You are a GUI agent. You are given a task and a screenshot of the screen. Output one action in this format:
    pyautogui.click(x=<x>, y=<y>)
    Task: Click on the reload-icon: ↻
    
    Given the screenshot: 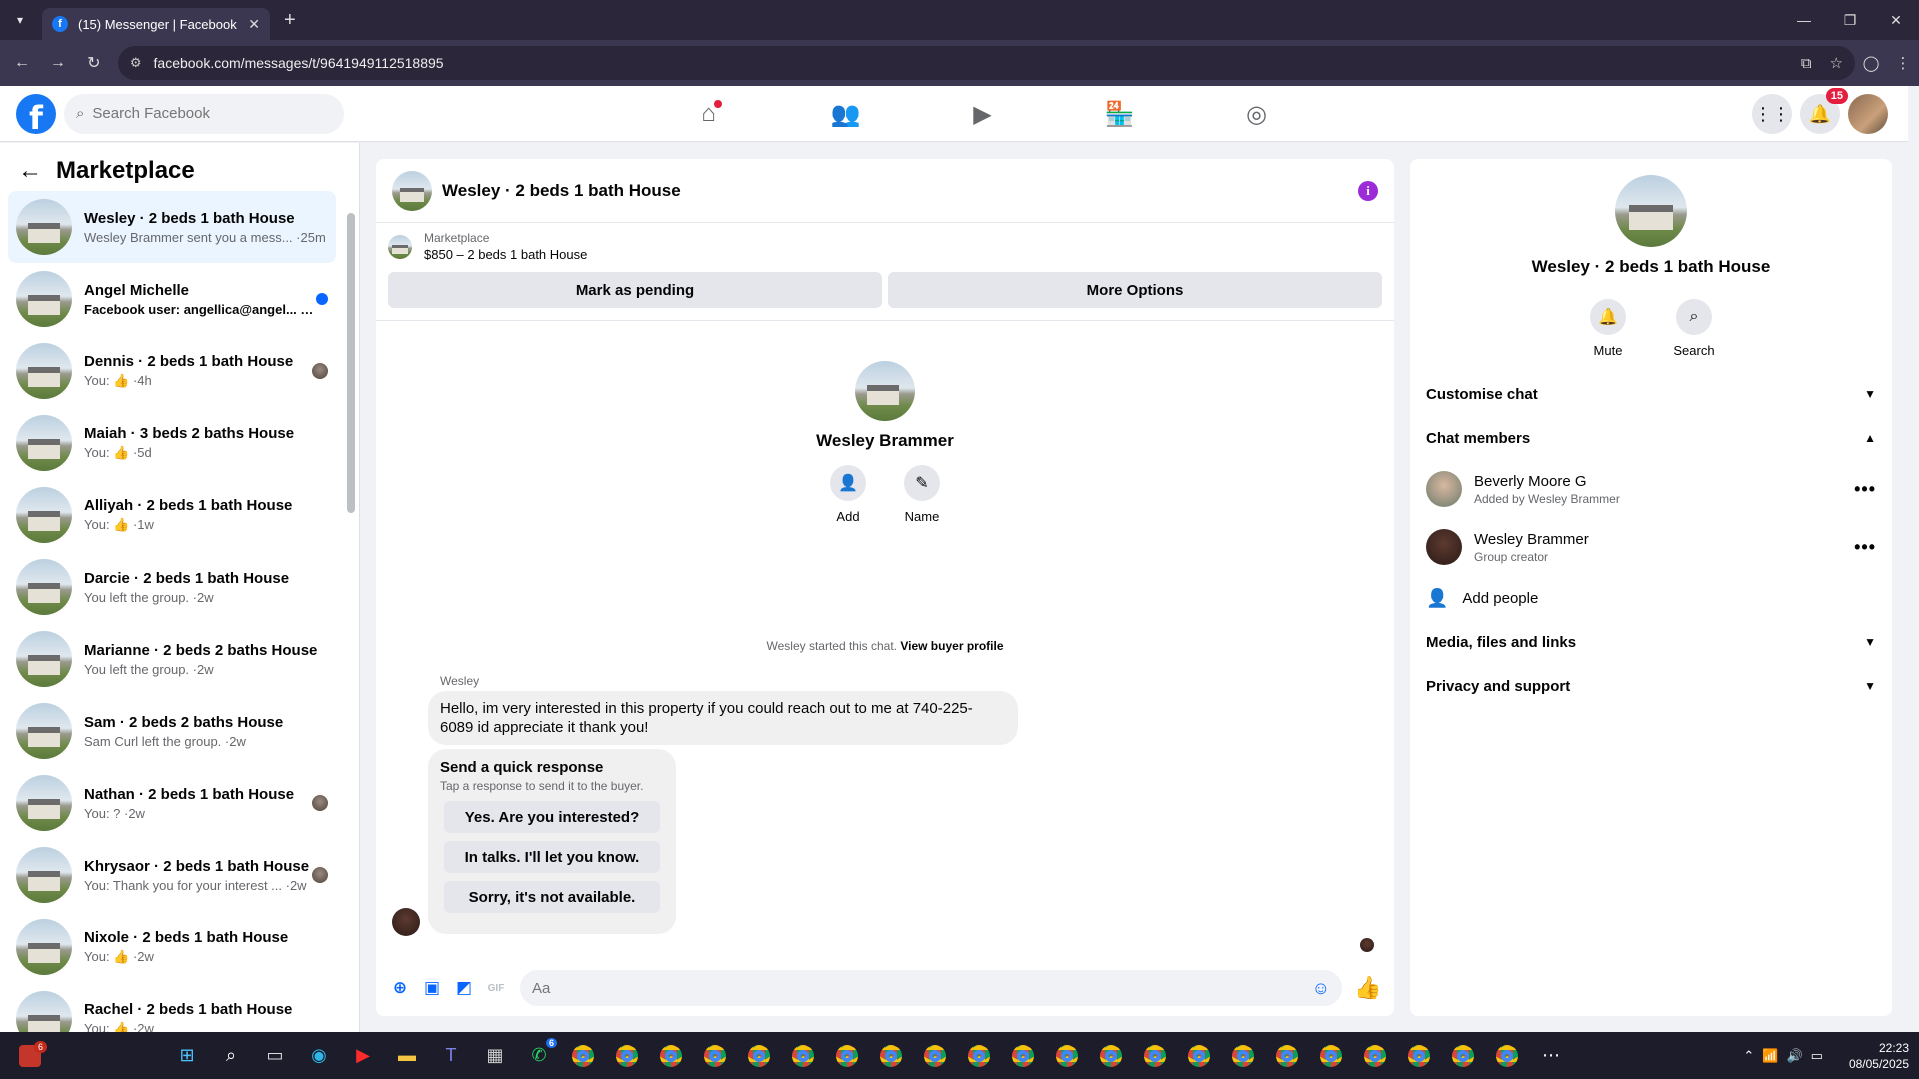 What is the action you would take?
    pyautogui.click(x=94, y=63)
    